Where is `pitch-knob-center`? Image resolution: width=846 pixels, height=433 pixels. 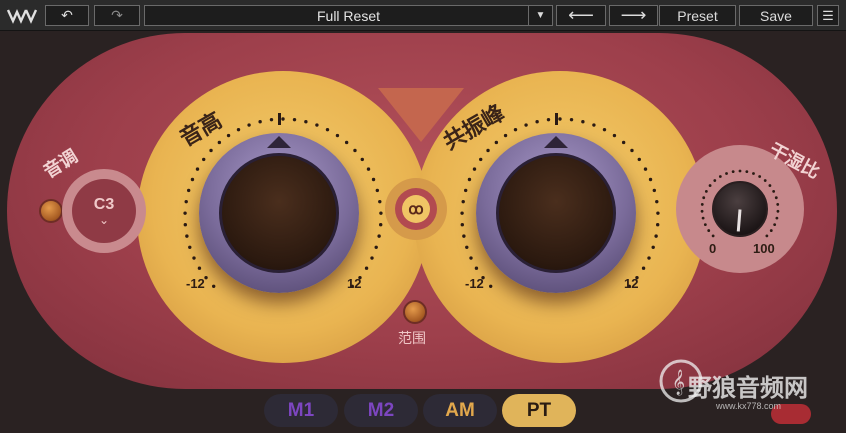 pitch-knob-center is located at coordinates (279, 213).